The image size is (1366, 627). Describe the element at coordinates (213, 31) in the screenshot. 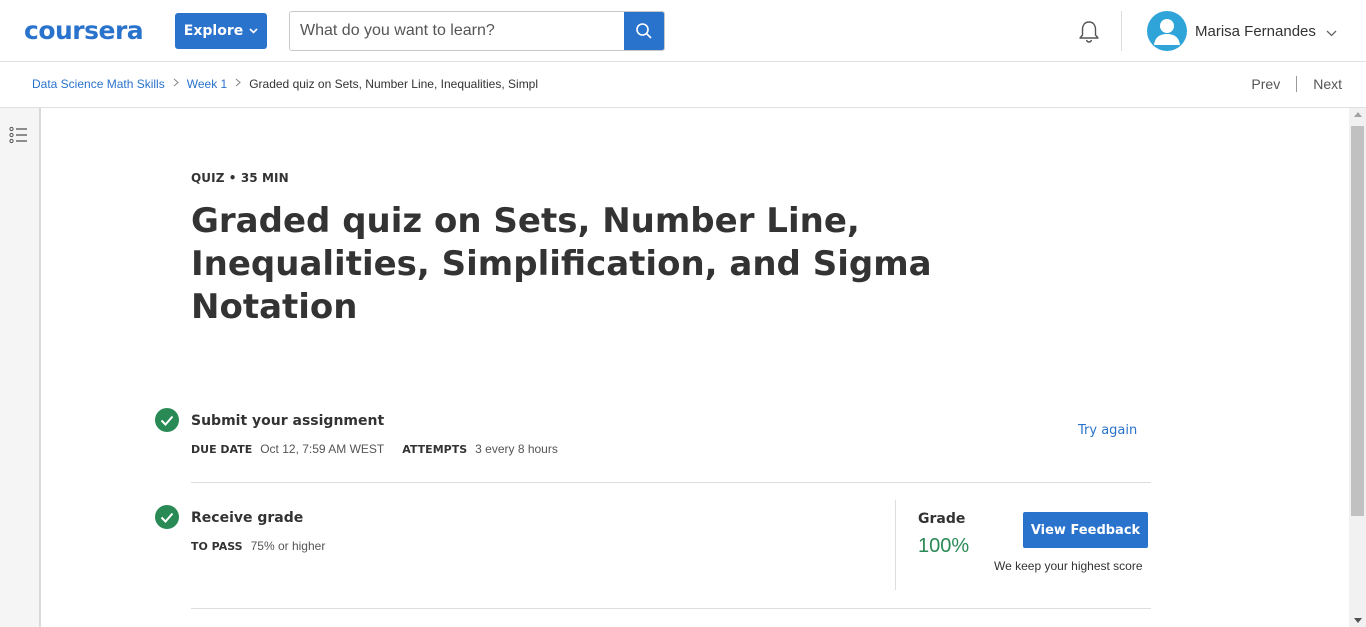

I see `explore-label: Explore` at that location.